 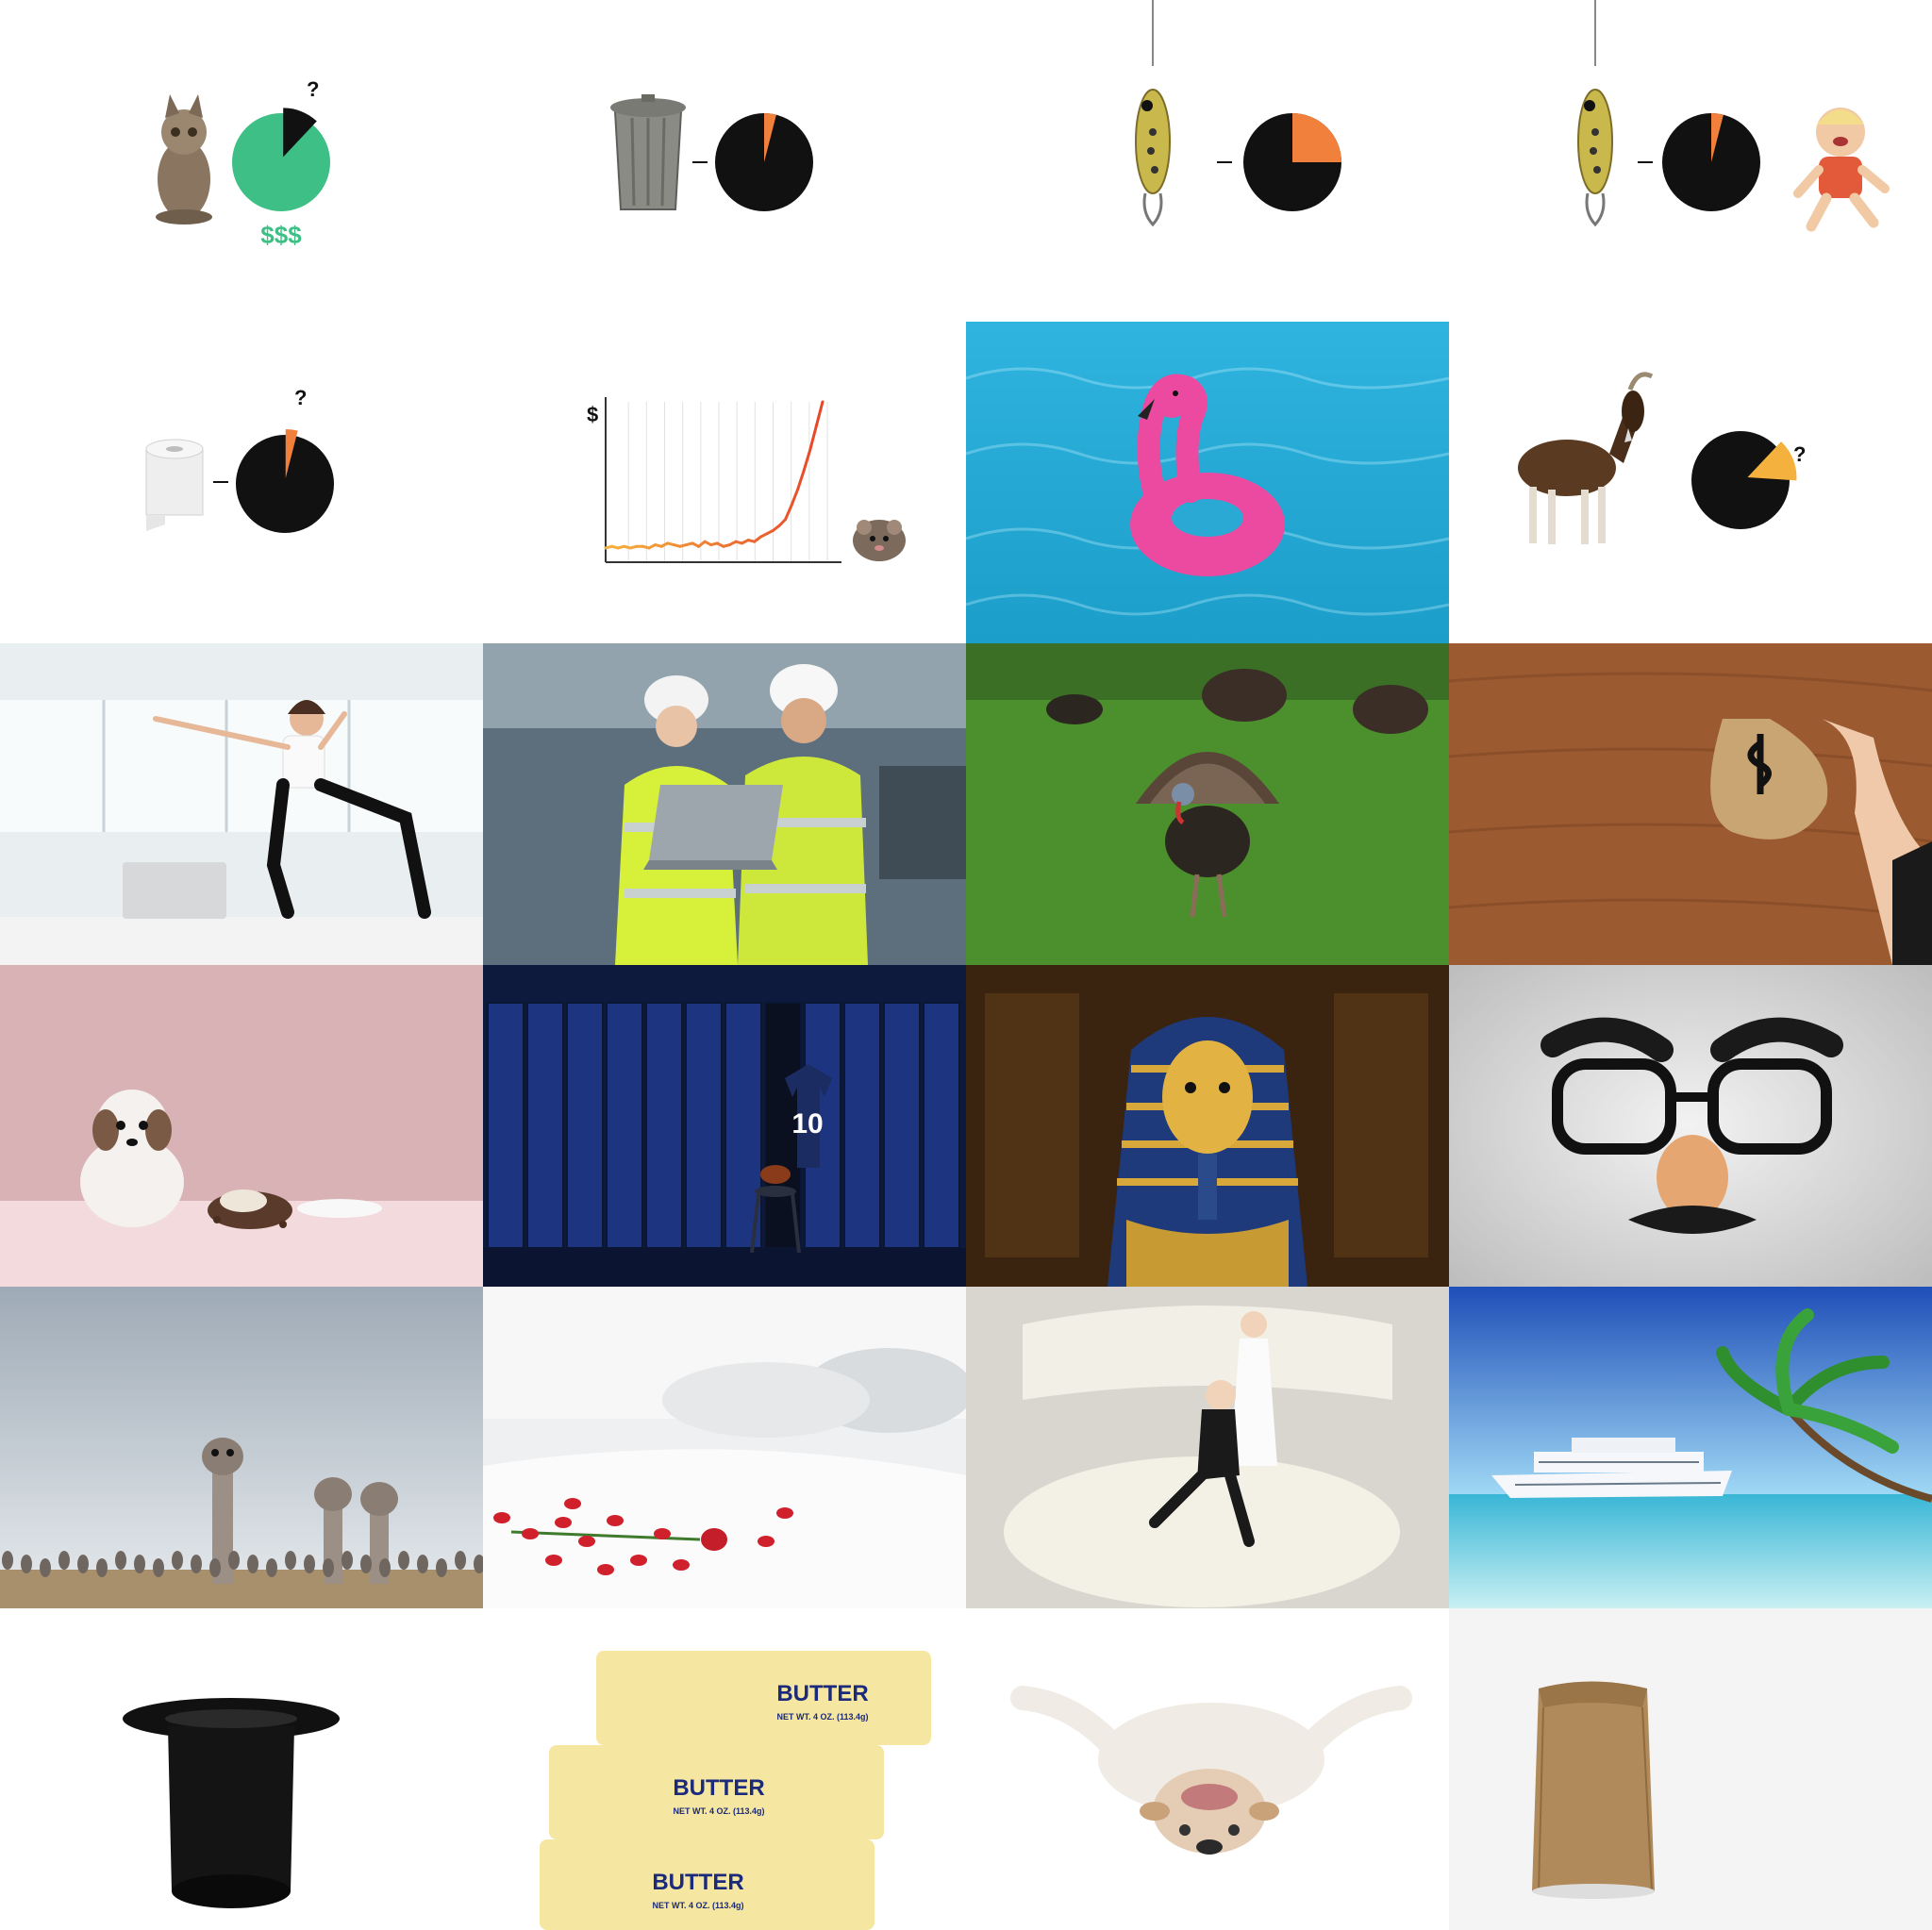 What do you see at coordinates (724, 161) in the screenshot?
I see `tile-trash-pie` at bounding box center [724, 161].